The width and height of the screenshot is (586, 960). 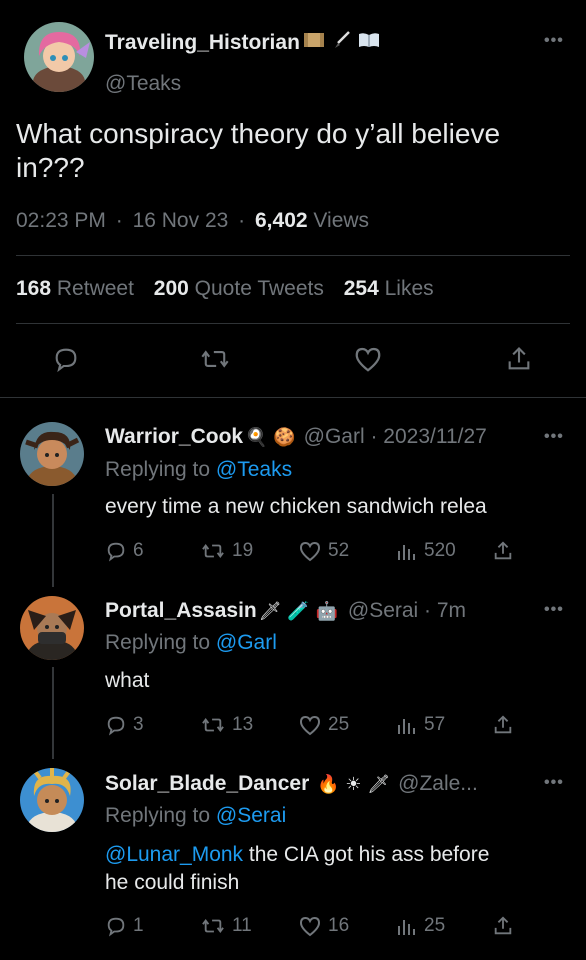 I want to click on views-label: Views, so click(x=341, y=220).